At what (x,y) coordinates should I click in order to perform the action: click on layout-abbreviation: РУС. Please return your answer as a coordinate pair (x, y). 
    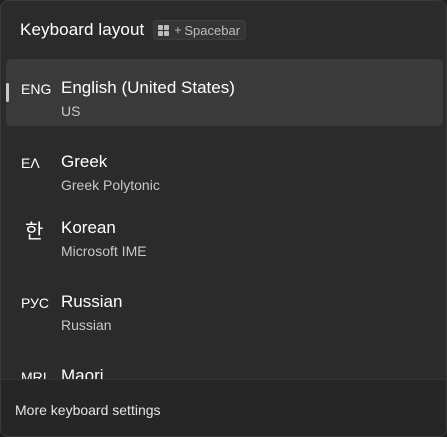
    Looking at the image, I should click on (35, 303).